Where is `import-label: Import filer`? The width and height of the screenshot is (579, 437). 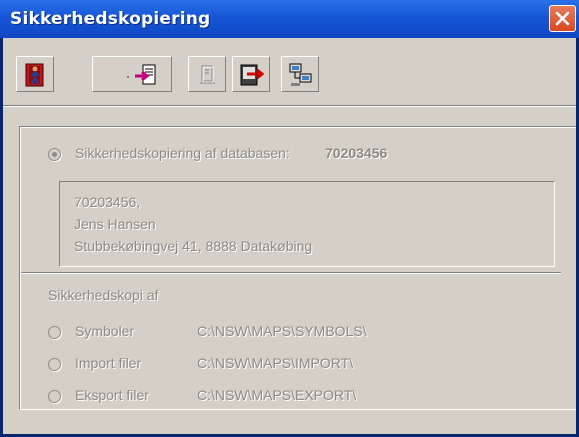 import-label: Import filer is located at coordinates (108, 363).